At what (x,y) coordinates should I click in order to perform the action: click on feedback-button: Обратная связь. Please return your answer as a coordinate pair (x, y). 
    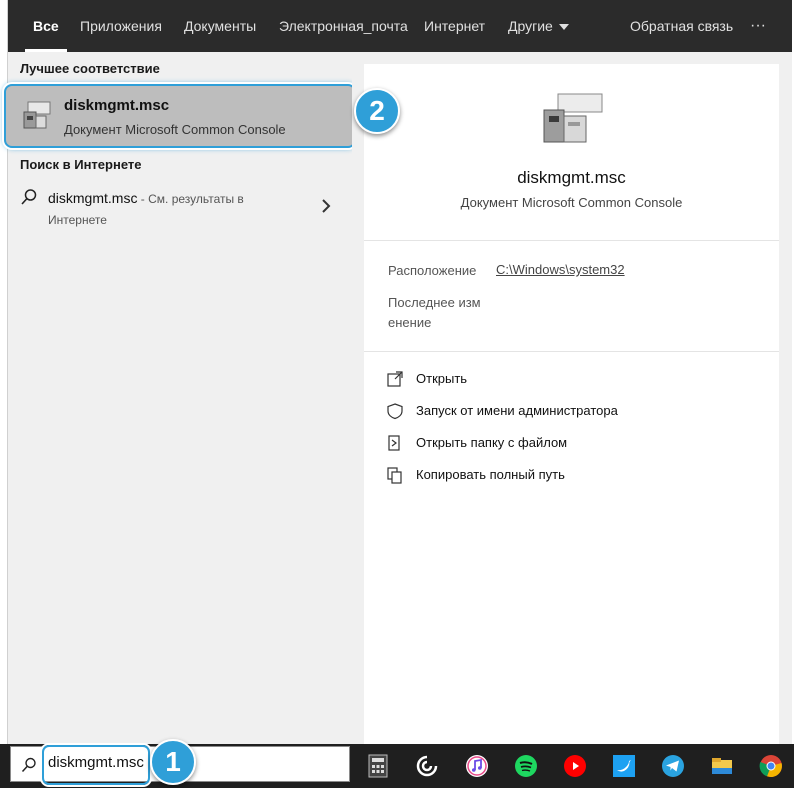
    Looking at the image, I should click on (681, 26).